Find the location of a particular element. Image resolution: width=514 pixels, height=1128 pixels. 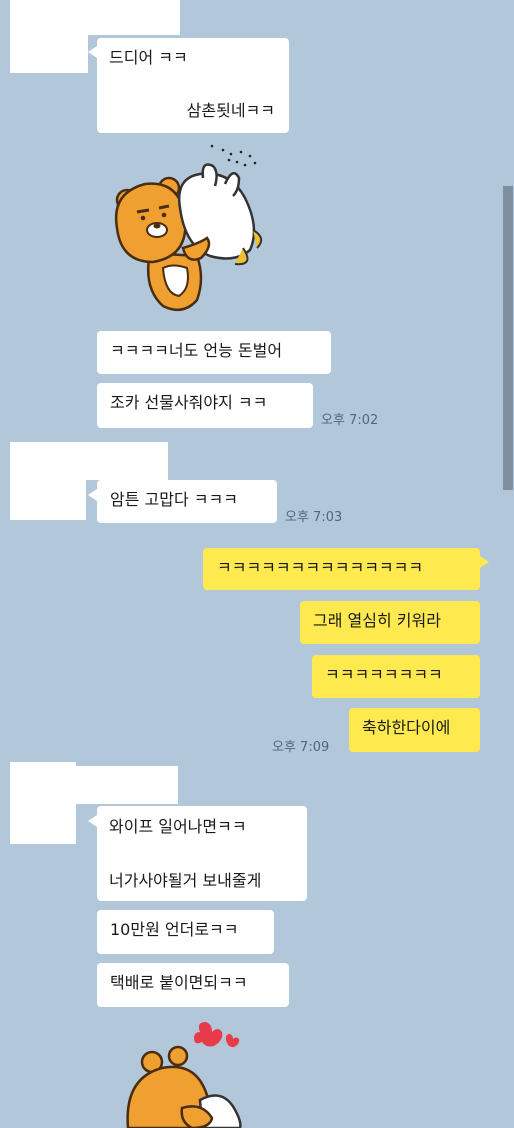

message-text: 삼촌됫네ㅋㅋ is located at coordinates (230, 110).